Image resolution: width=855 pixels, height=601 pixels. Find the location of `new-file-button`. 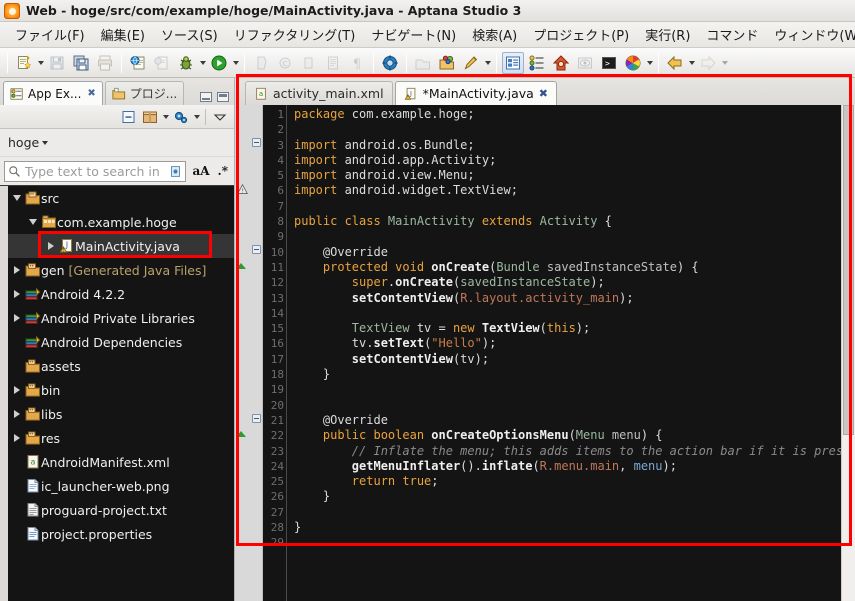

new-file-button is located at coordinates (24, 63).